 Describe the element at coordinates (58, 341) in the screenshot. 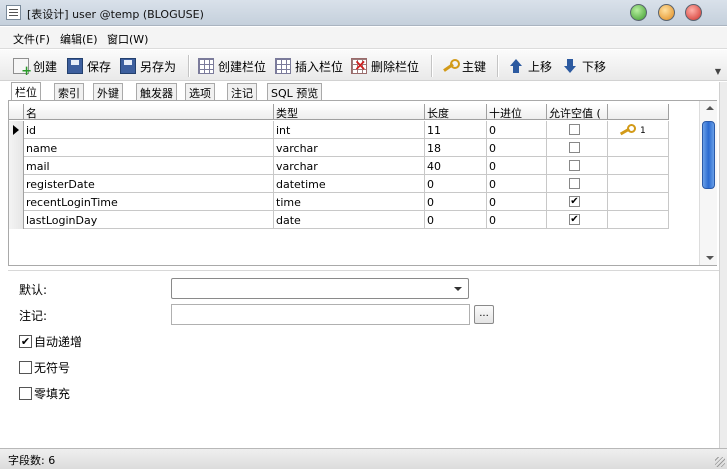

I see `auto-increment-label: 自动递增` at that location.